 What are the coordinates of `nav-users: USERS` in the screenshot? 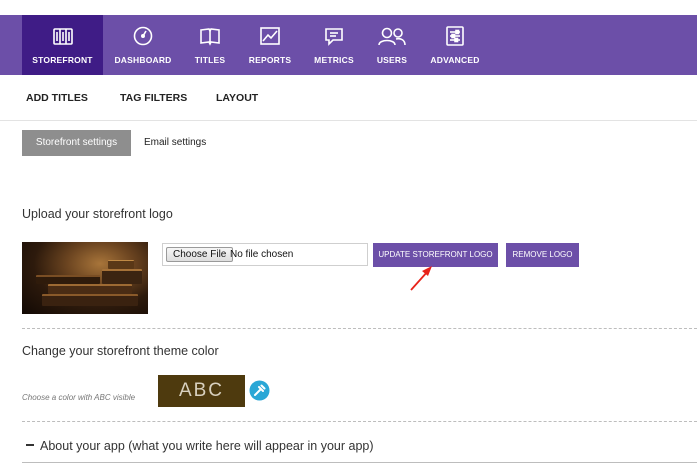 It's located at (392, 45).